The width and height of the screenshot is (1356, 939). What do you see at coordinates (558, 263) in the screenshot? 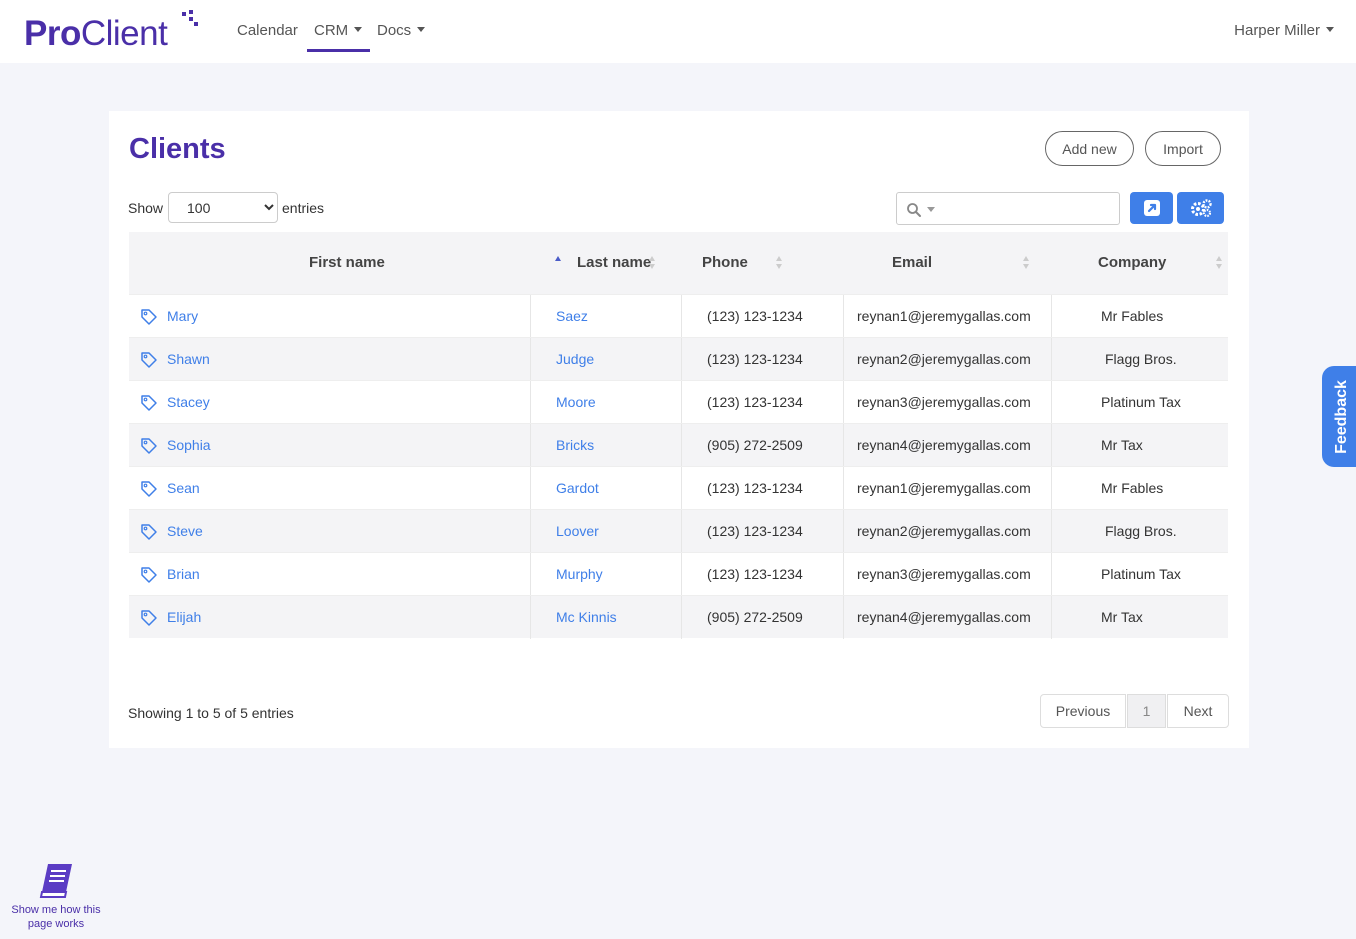
I see `sort-ascending-icon` at bounding box center [558, 263].